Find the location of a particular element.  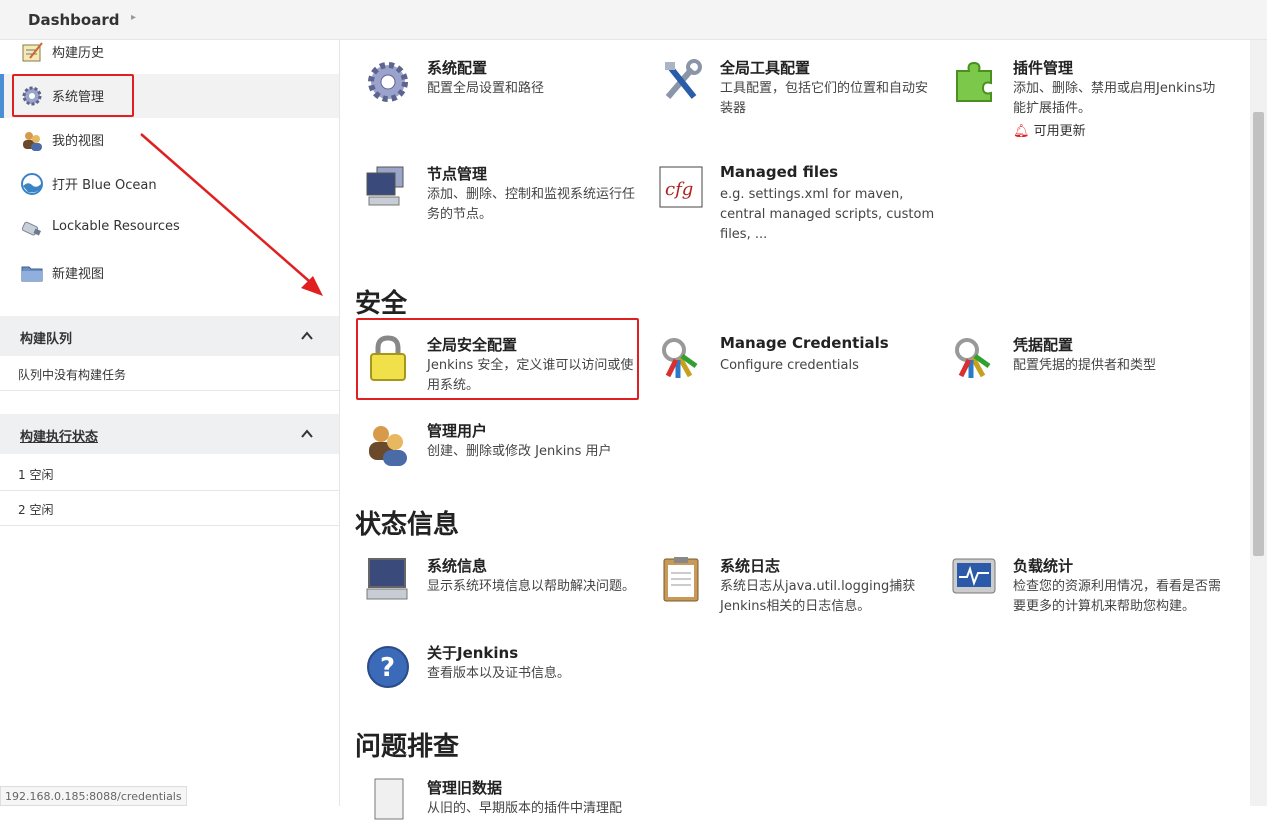

tile-title: 系统信息 is located at coordinates (457, 565).